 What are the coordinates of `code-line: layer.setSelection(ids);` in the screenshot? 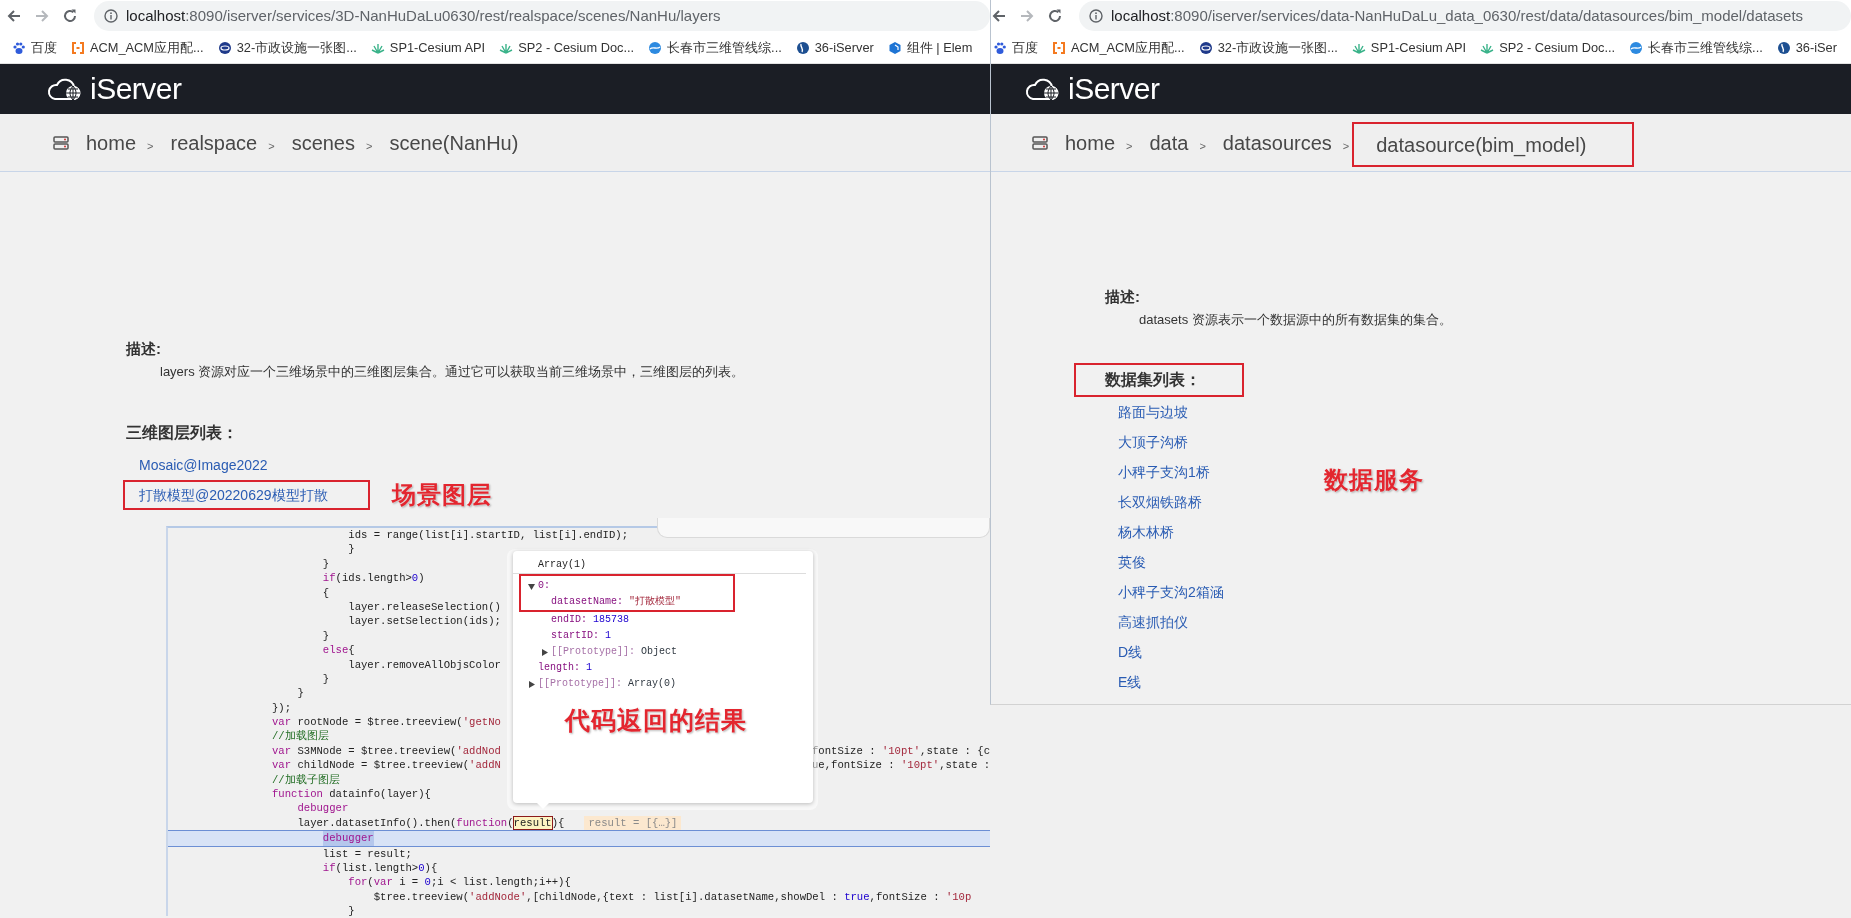 It's located at (424, 621).